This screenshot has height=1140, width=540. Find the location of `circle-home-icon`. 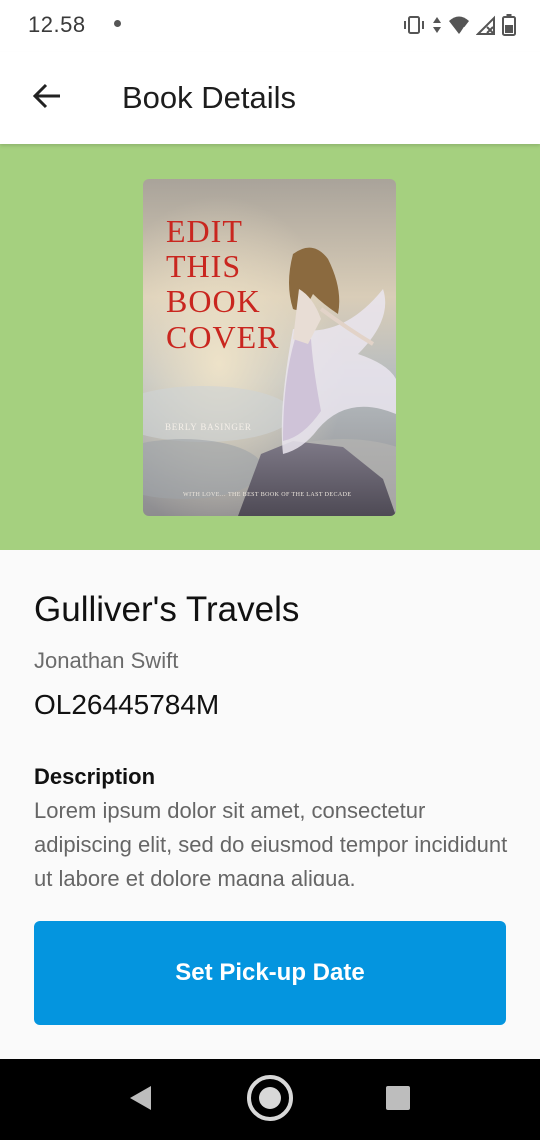

circle-home-icon is located at coordinates (270, 1100).